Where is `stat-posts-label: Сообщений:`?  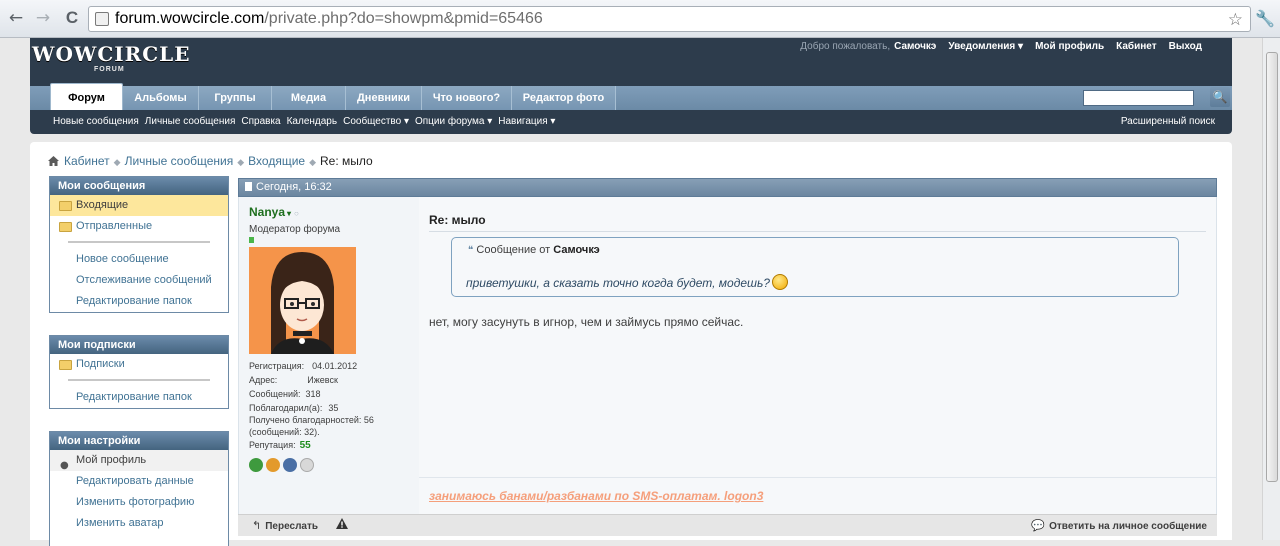 stat-posts-label: Сообщений: is located at coordinates (275, 394).